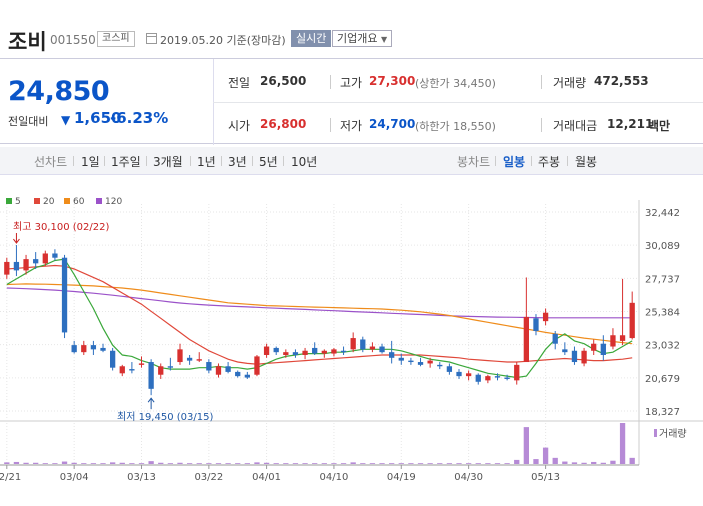 The height and width of the screenshot is (506, 703). Describe the element at coordinates (362, 38) in the screenshot. I see `company-overview-dropdown: 기업개요 ▼` at that location.